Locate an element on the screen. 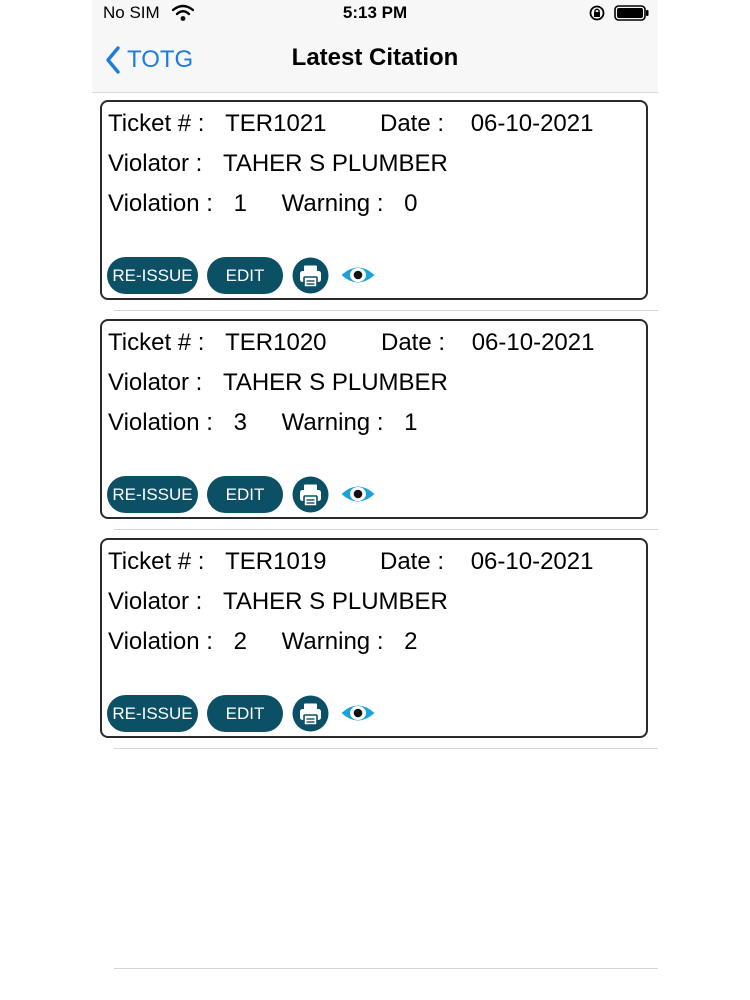 The image size is (750, 1000). status-bar: No SIM 5:13 PM is located at coordinates (375, 13).